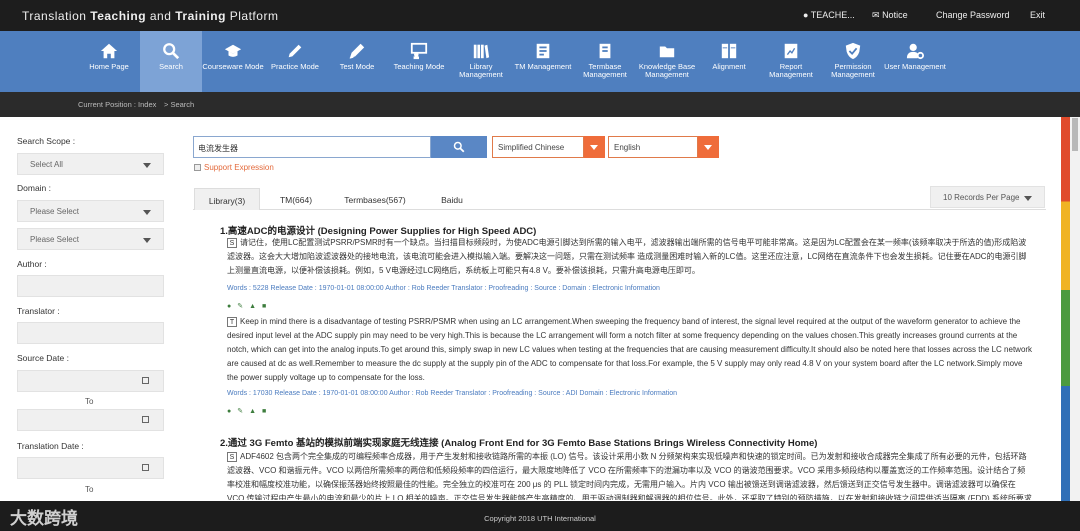 This screenshot has height=531, width=1080. What do you see at coordinates (357, 66) in the screenshot?
I see `nav-label: Test Mode` at bounding box center [357, 66].